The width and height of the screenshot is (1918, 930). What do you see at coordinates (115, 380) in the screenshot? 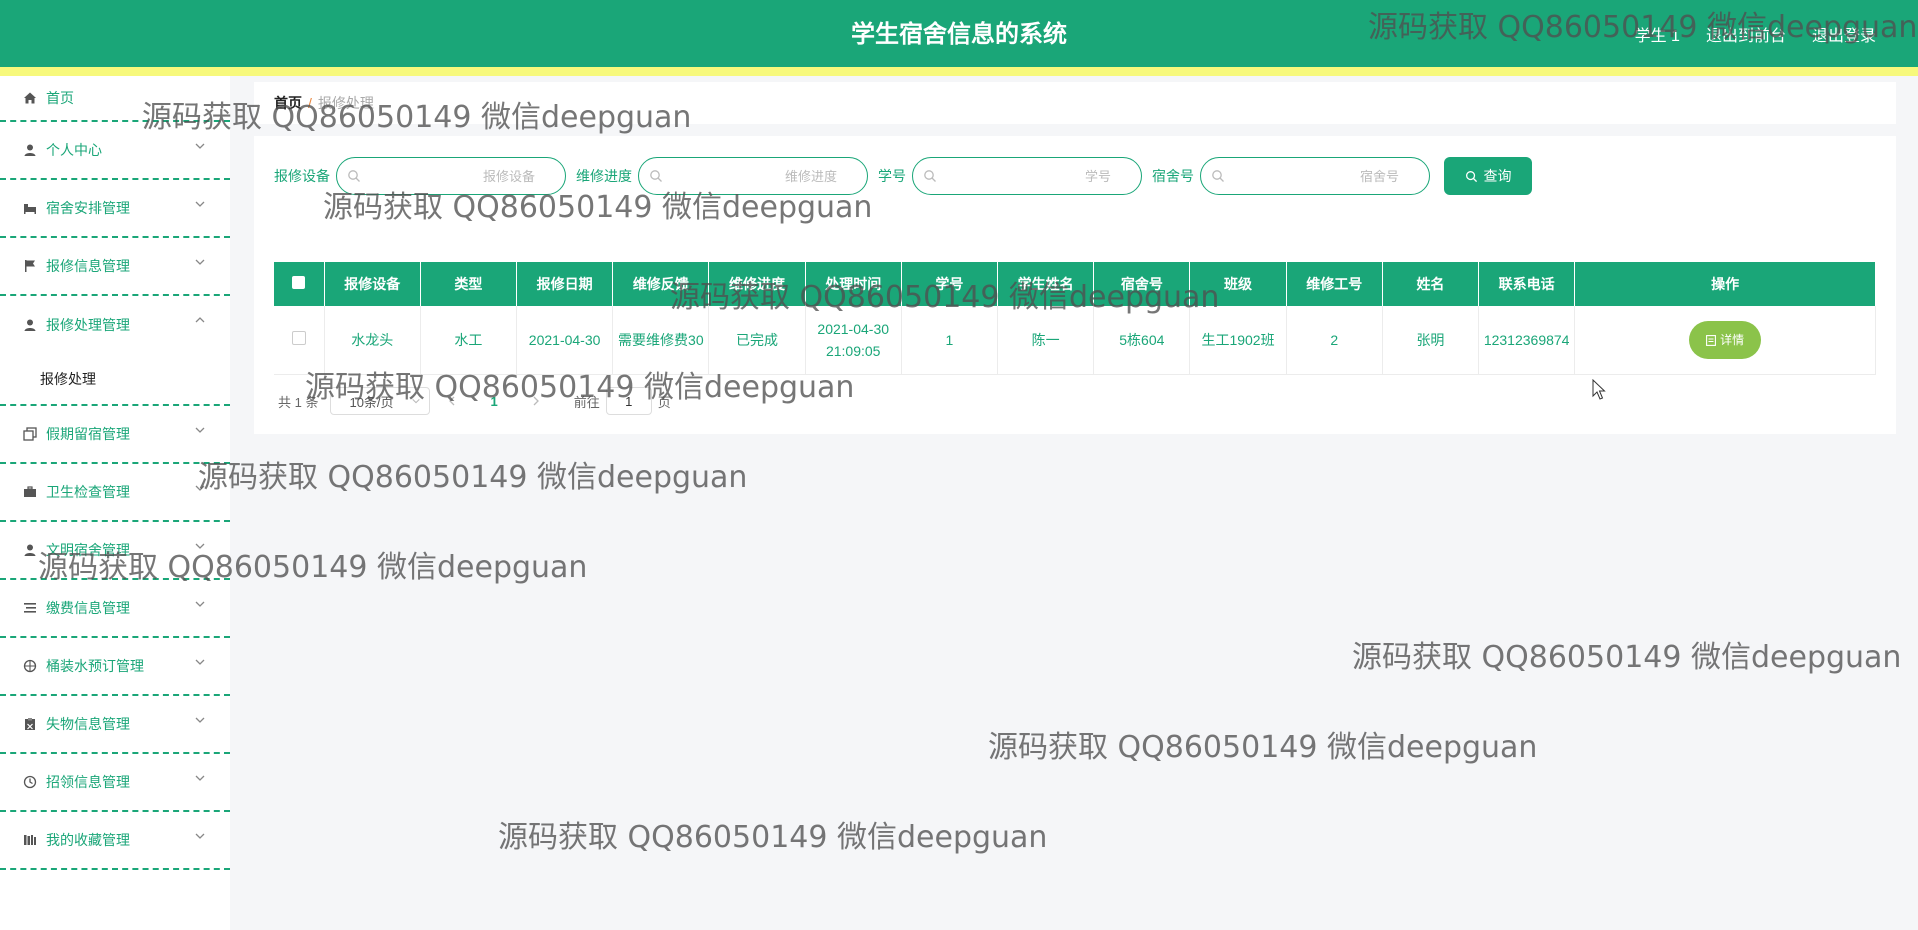
I see `sidebar-subitem-repair-handling: 报修处理` at bounding box center [115, 380].